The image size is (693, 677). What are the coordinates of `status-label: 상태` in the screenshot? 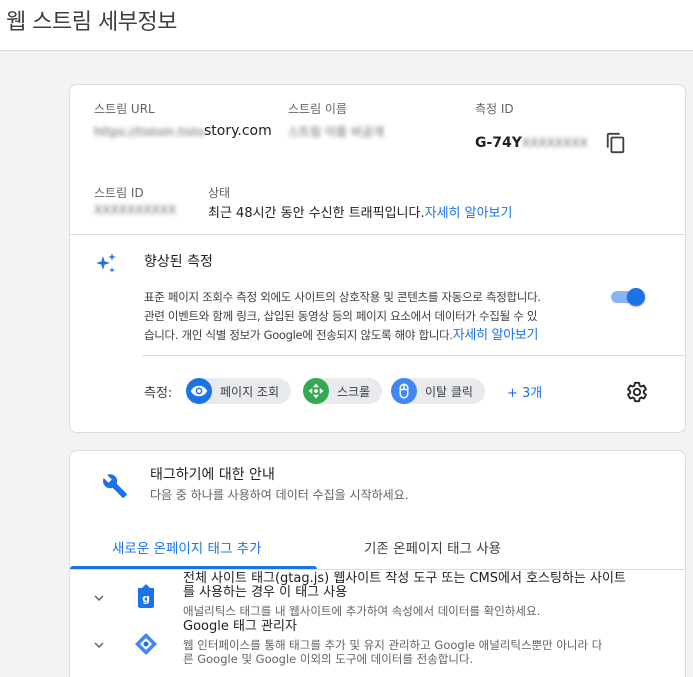 It's located at (219, 193).